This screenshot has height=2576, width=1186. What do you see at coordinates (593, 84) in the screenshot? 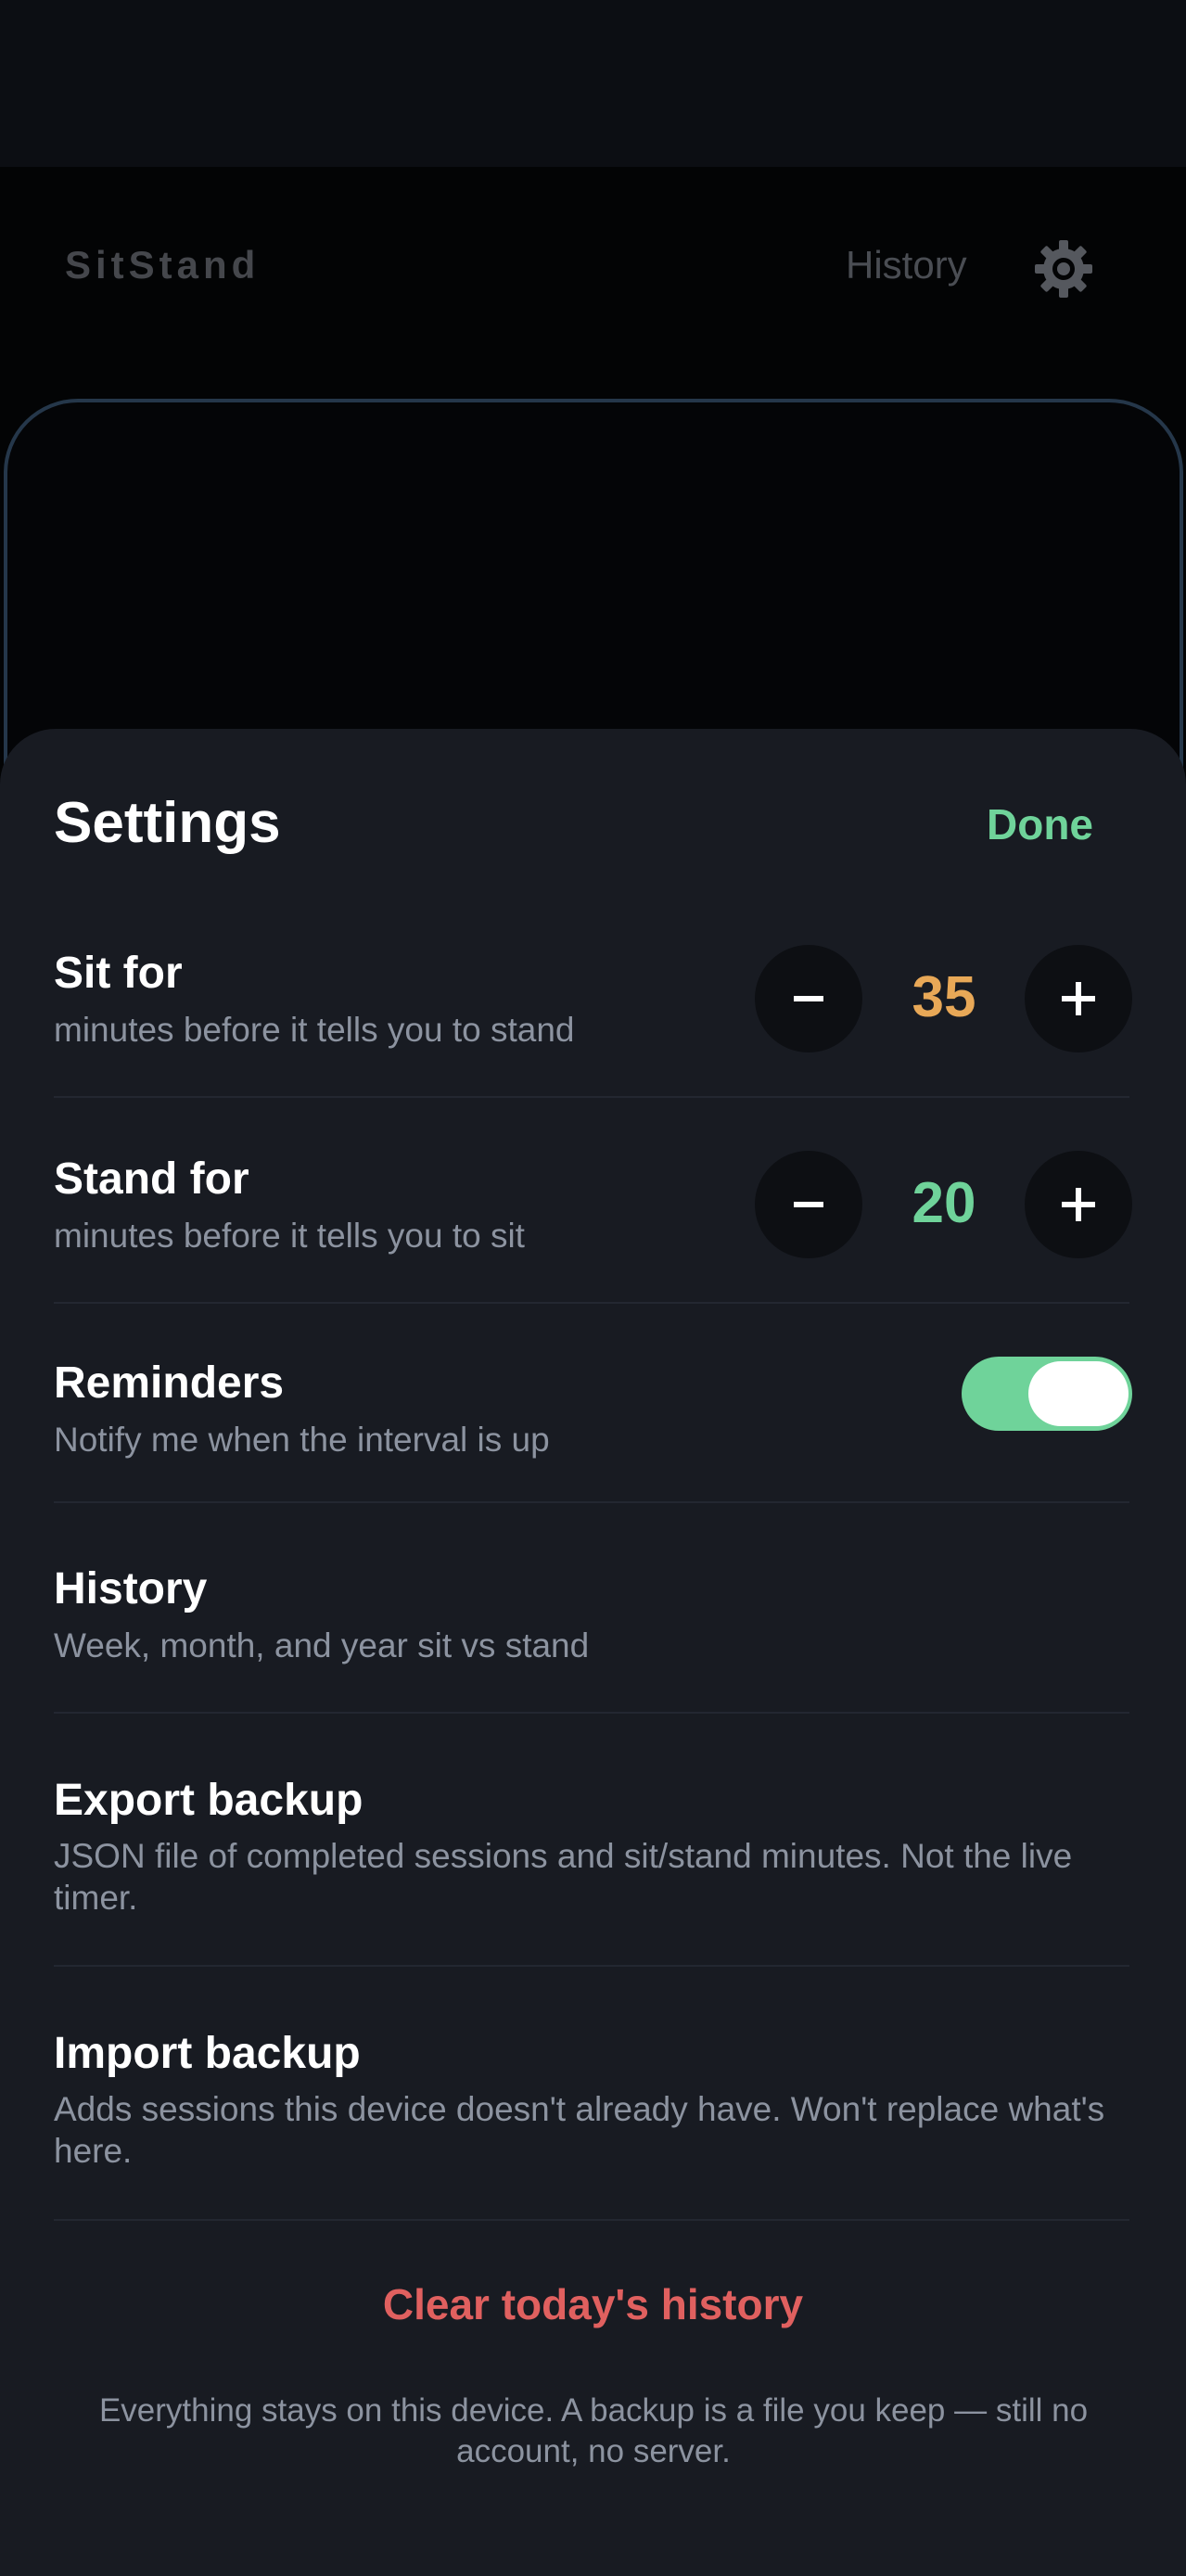
I see `status-bar-area` at bounding box center [593, 84].